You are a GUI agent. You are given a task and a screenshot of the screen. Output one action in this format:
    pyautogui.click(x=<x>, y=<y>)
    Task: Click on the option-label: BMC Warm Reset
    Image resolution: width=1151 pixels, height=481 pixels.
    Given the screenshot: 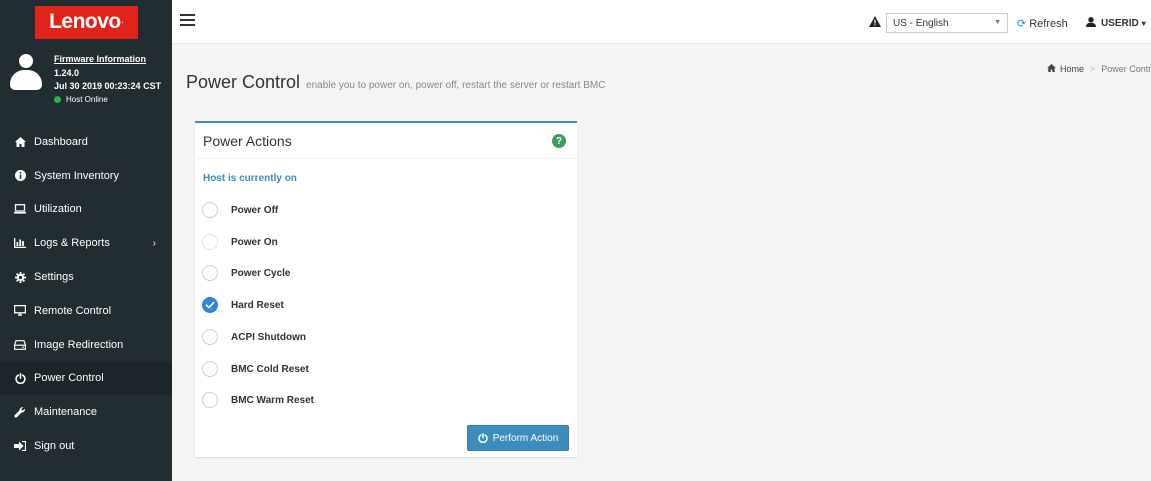 What is the action you would take?
    pyautogui.click(x=272, y=400)
    